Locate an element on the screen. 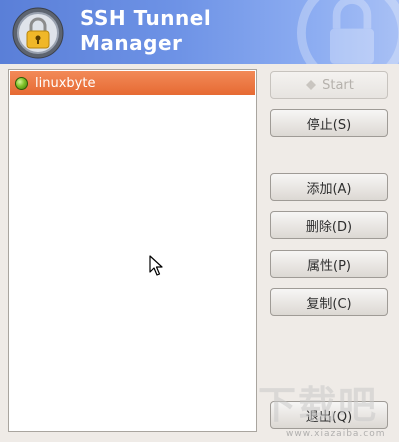 This screenshot has width=399, height=442. delete-button-label: 删除(D) is located at coordinates (329, 227).